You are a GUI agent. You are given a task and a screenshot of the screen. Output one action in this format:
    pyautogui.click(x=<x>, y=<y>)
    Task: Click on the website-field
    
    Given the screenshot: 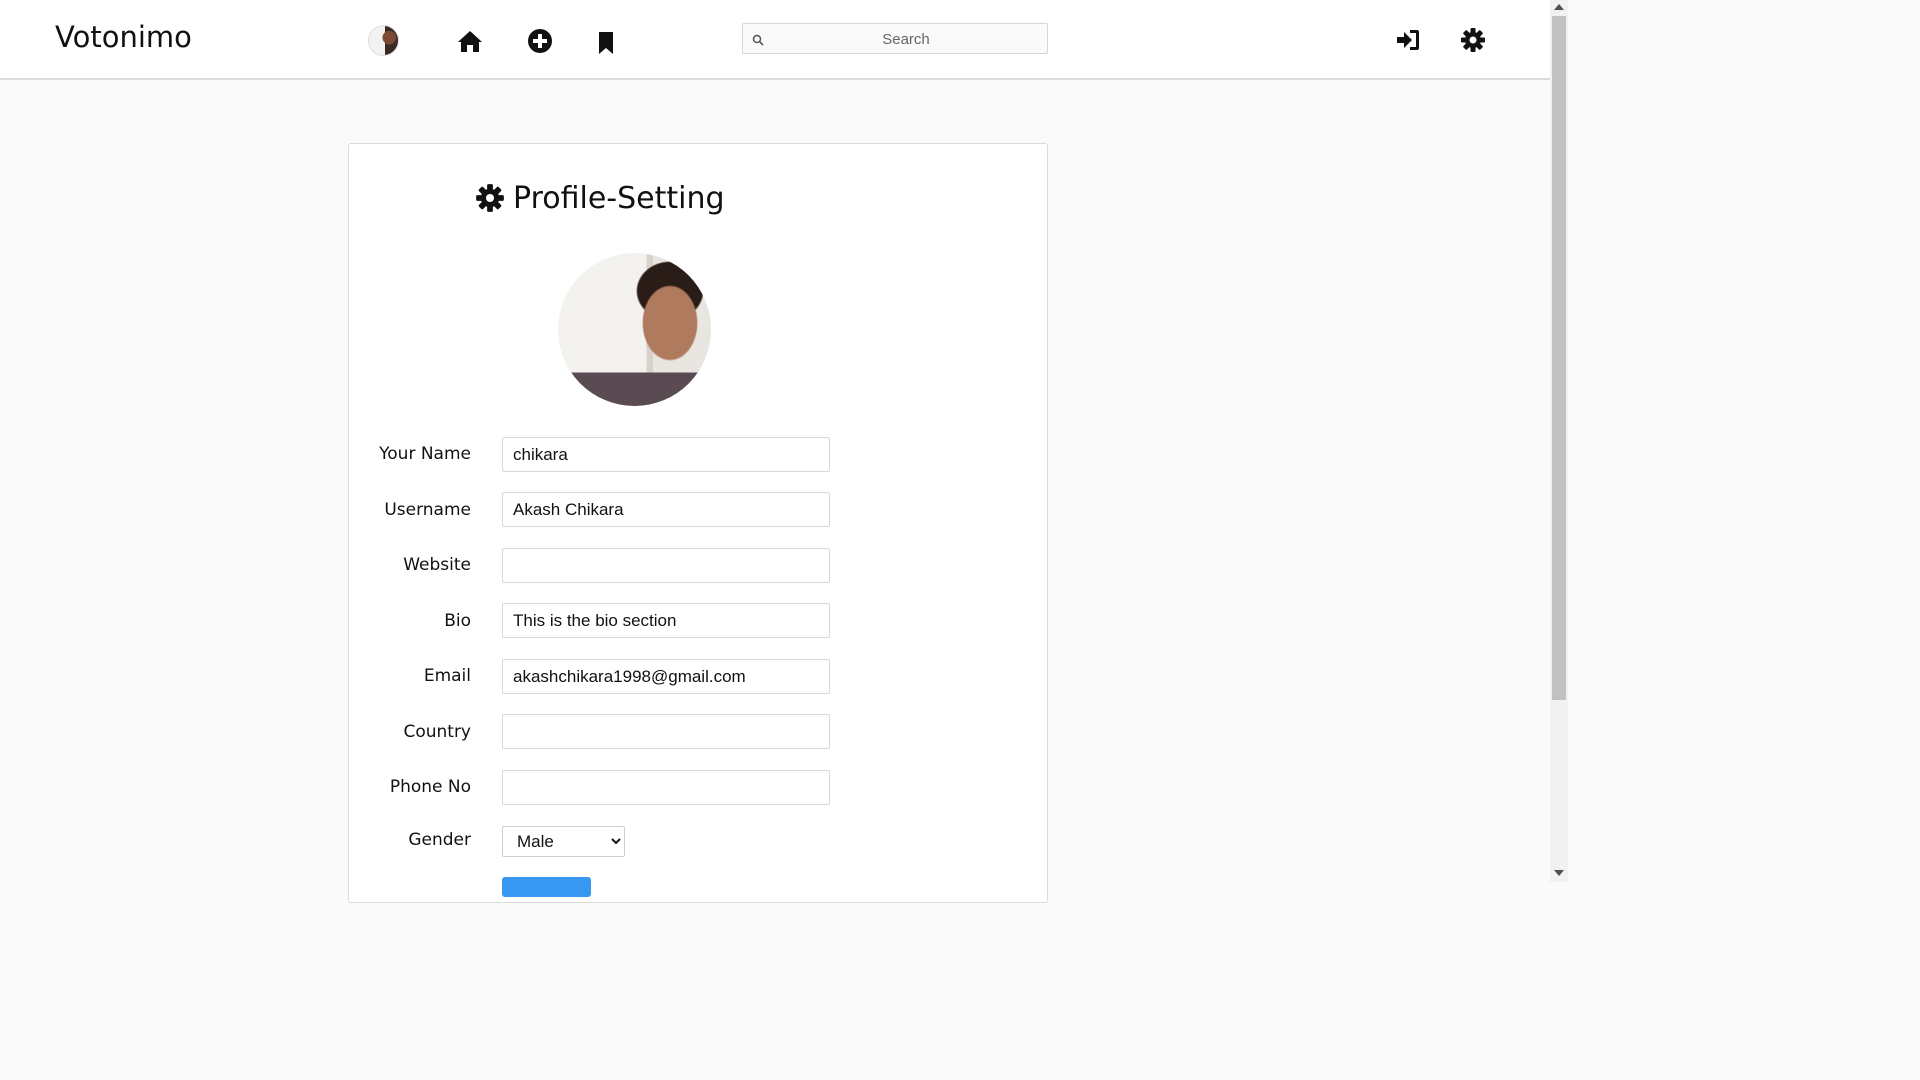 What is the action you would take?
    pyautogui.click(x=666, y=565)
    